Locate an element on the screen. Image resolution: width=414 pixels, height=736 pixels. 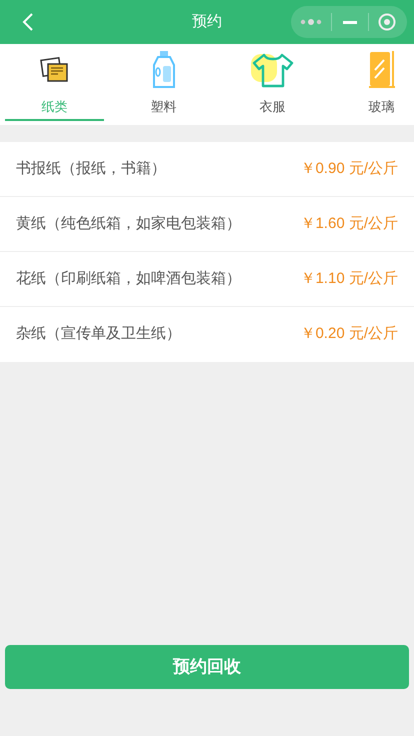
category-tab: 衣服 is located at coordinates (272, 82).